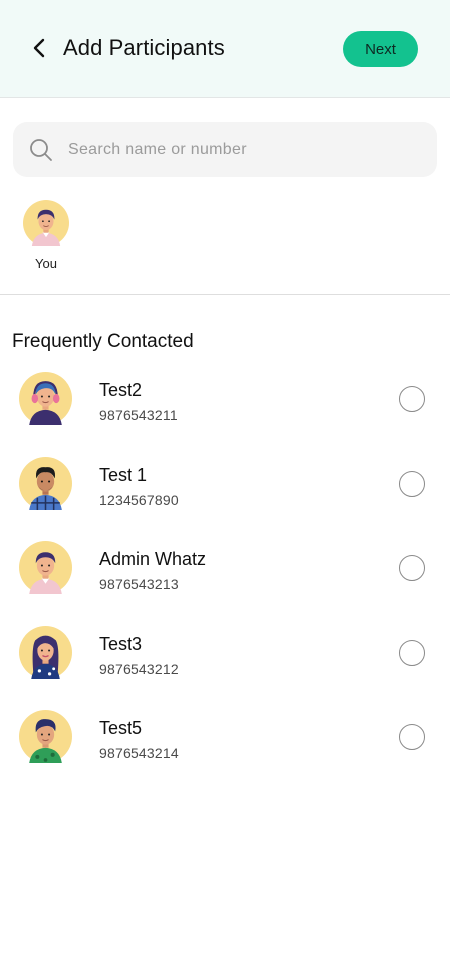 This screenshot has width=450, height=975. Describe the element at coordinates (138, 415) in the screenshot. I see `contact-phone: 9876543211` at that location.